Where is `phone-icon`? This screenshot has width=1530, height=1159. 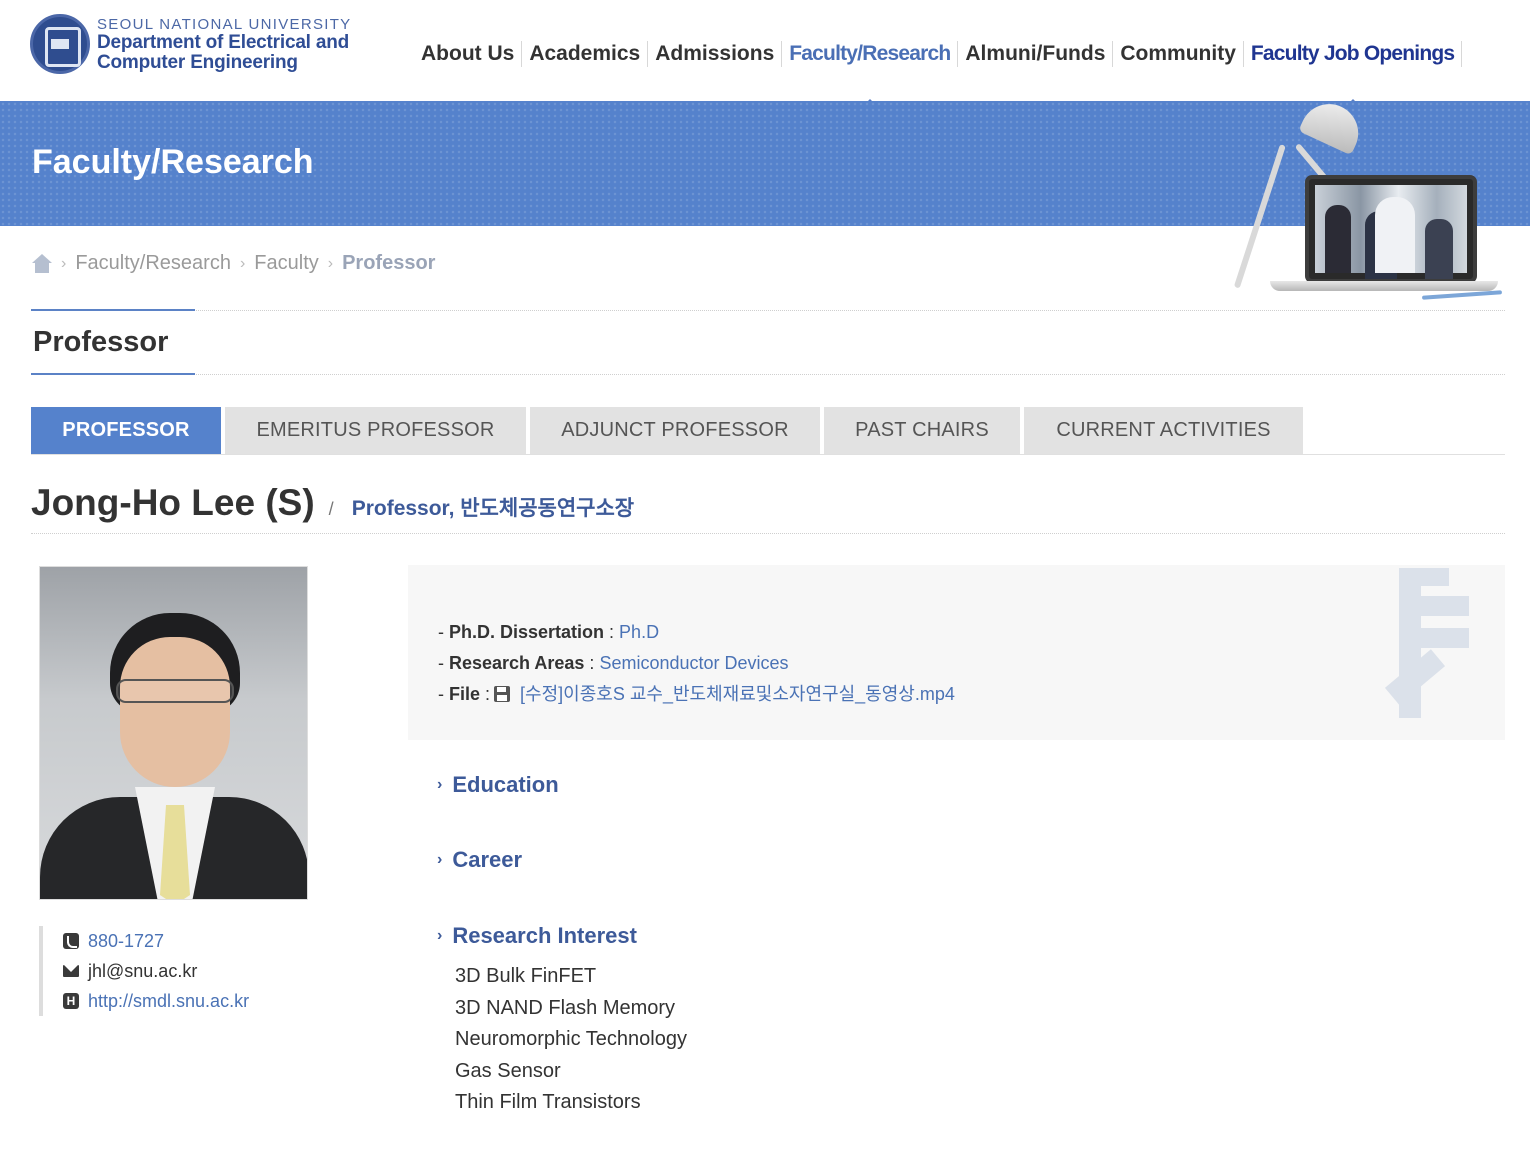 phone-icon is located at coordinates (71, 941).